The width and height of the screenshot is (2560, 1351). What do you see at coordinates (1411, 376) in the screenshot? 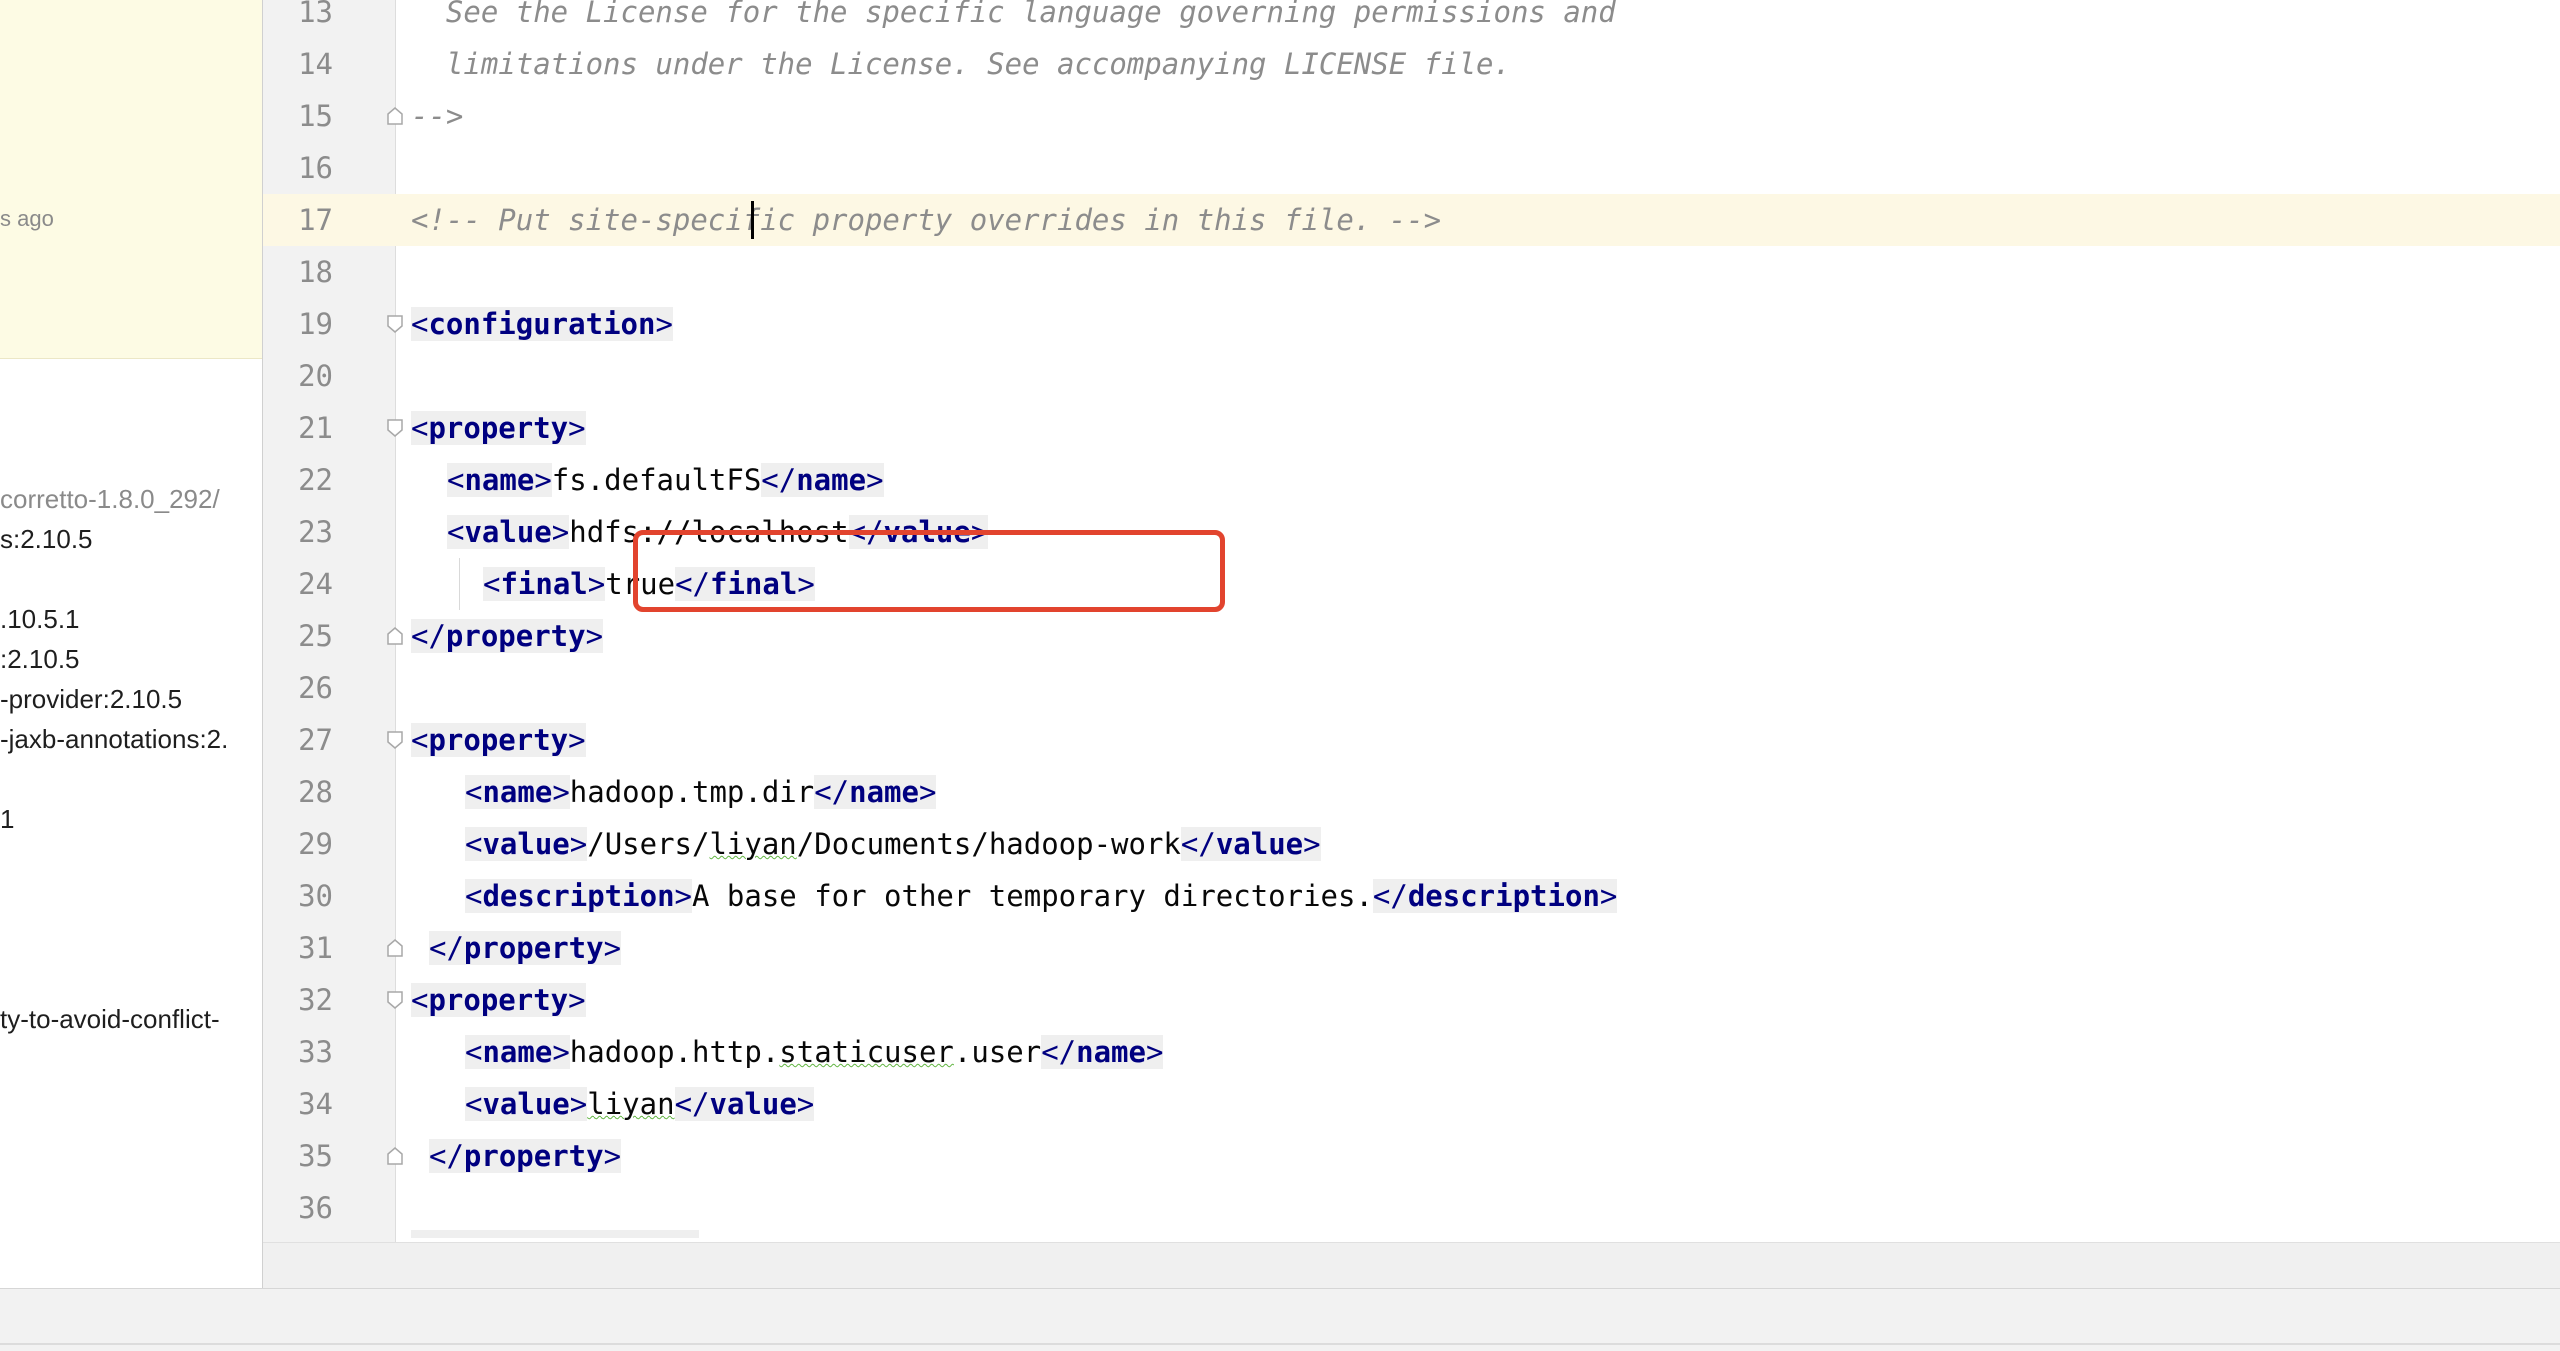
I see `code-line: 20` at bounding box center [1411, 376].